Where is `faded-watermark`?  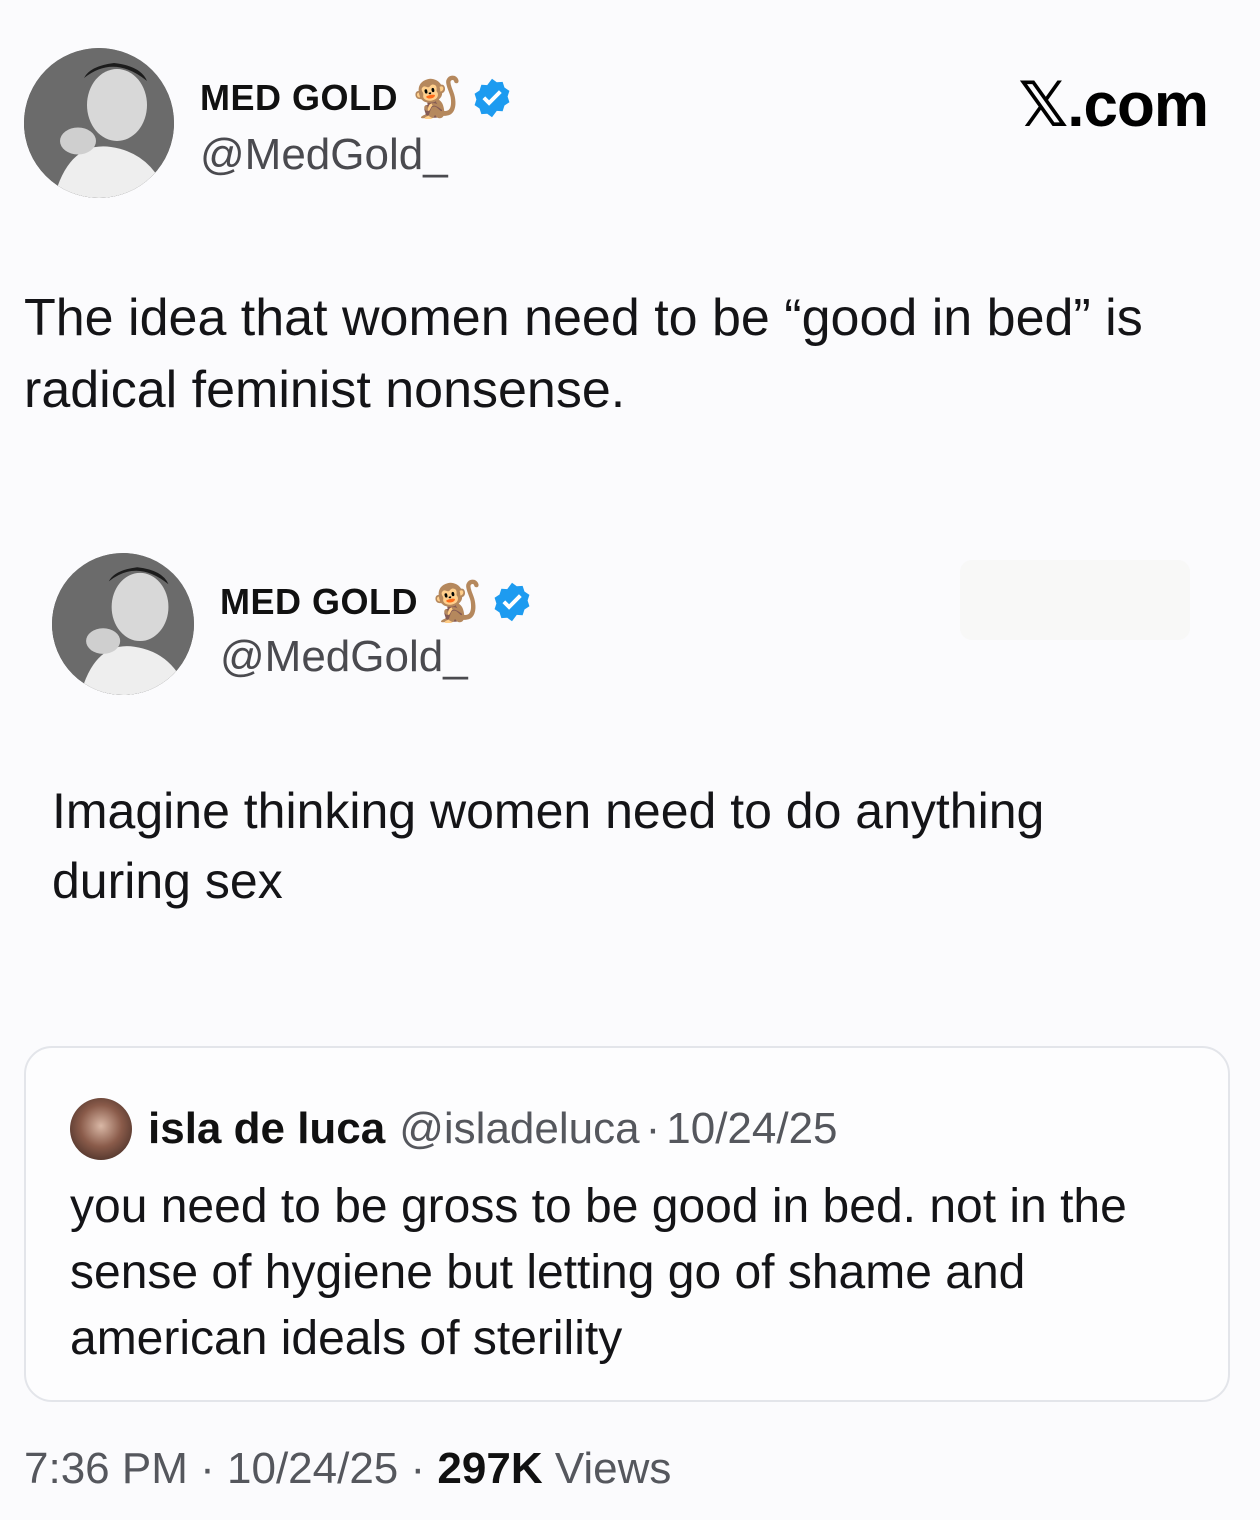 faded-watermark is located at coordinates (1075, 600).